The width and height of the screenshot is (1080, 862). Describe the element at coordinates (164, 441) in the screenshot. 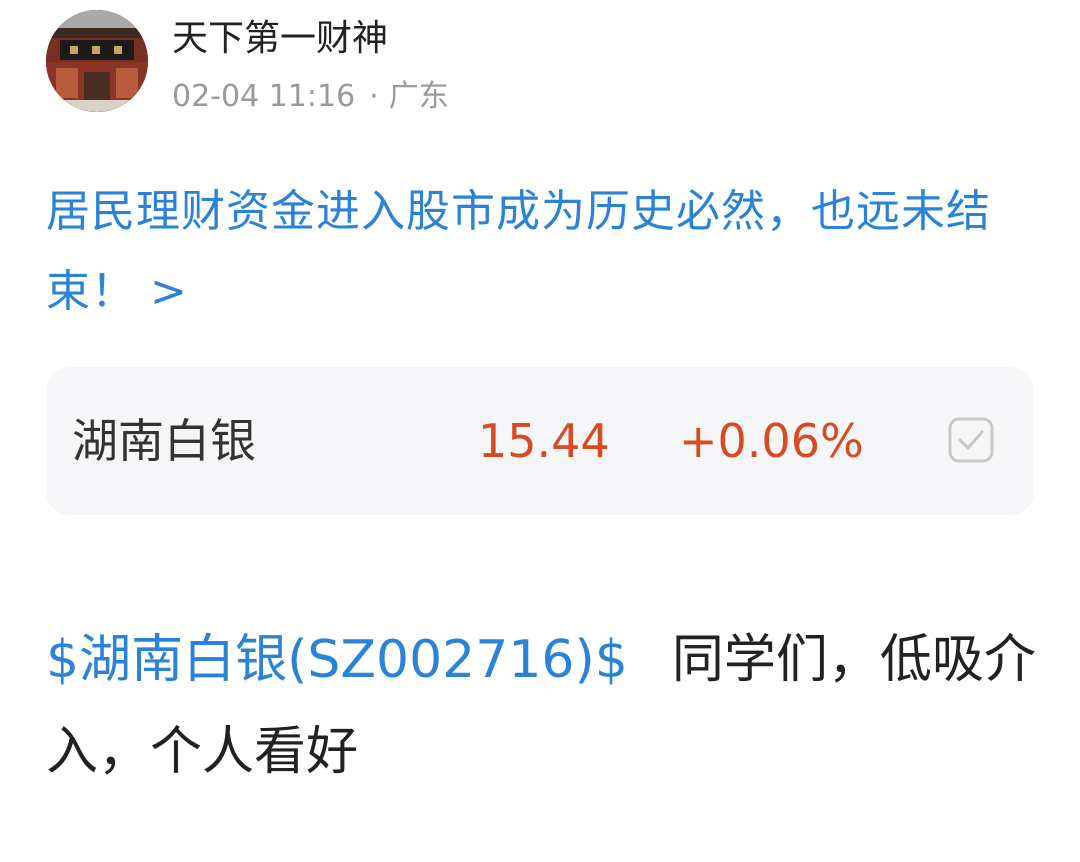

I see `stock-name: 湖南白银` at that location.